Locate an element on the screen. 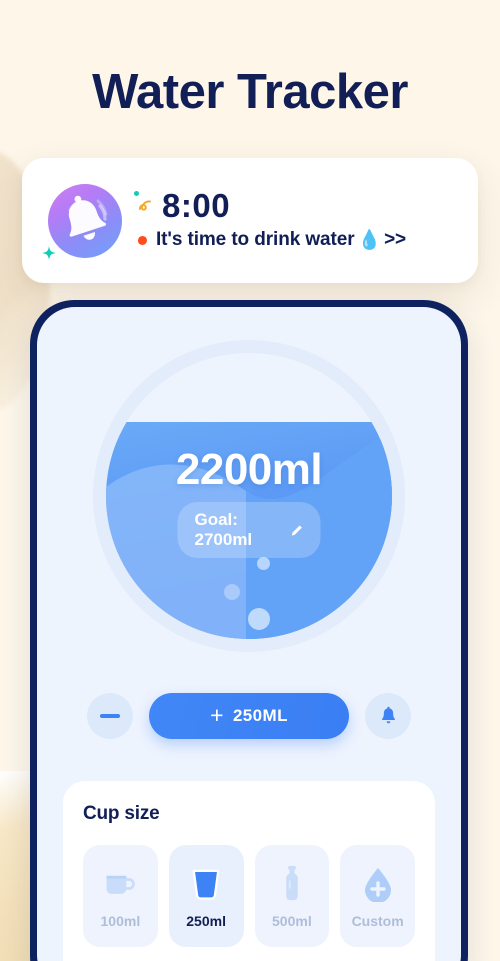  bubble-small-icon is located at coordinates (263, 563).